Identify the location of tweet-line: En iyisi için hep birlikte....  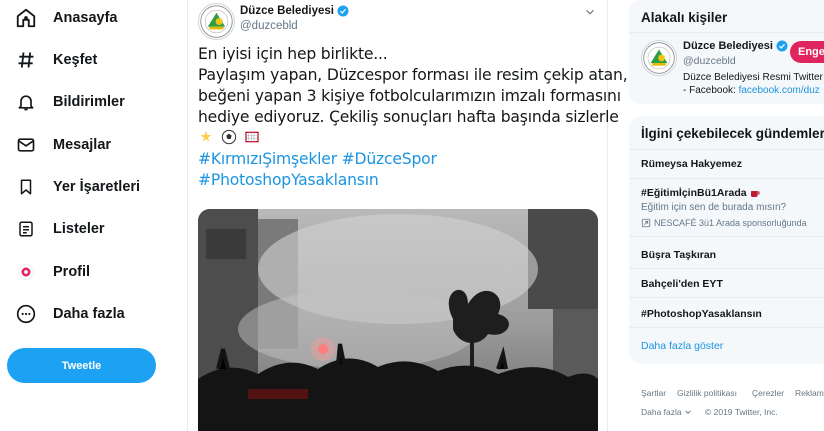
(293, 54).